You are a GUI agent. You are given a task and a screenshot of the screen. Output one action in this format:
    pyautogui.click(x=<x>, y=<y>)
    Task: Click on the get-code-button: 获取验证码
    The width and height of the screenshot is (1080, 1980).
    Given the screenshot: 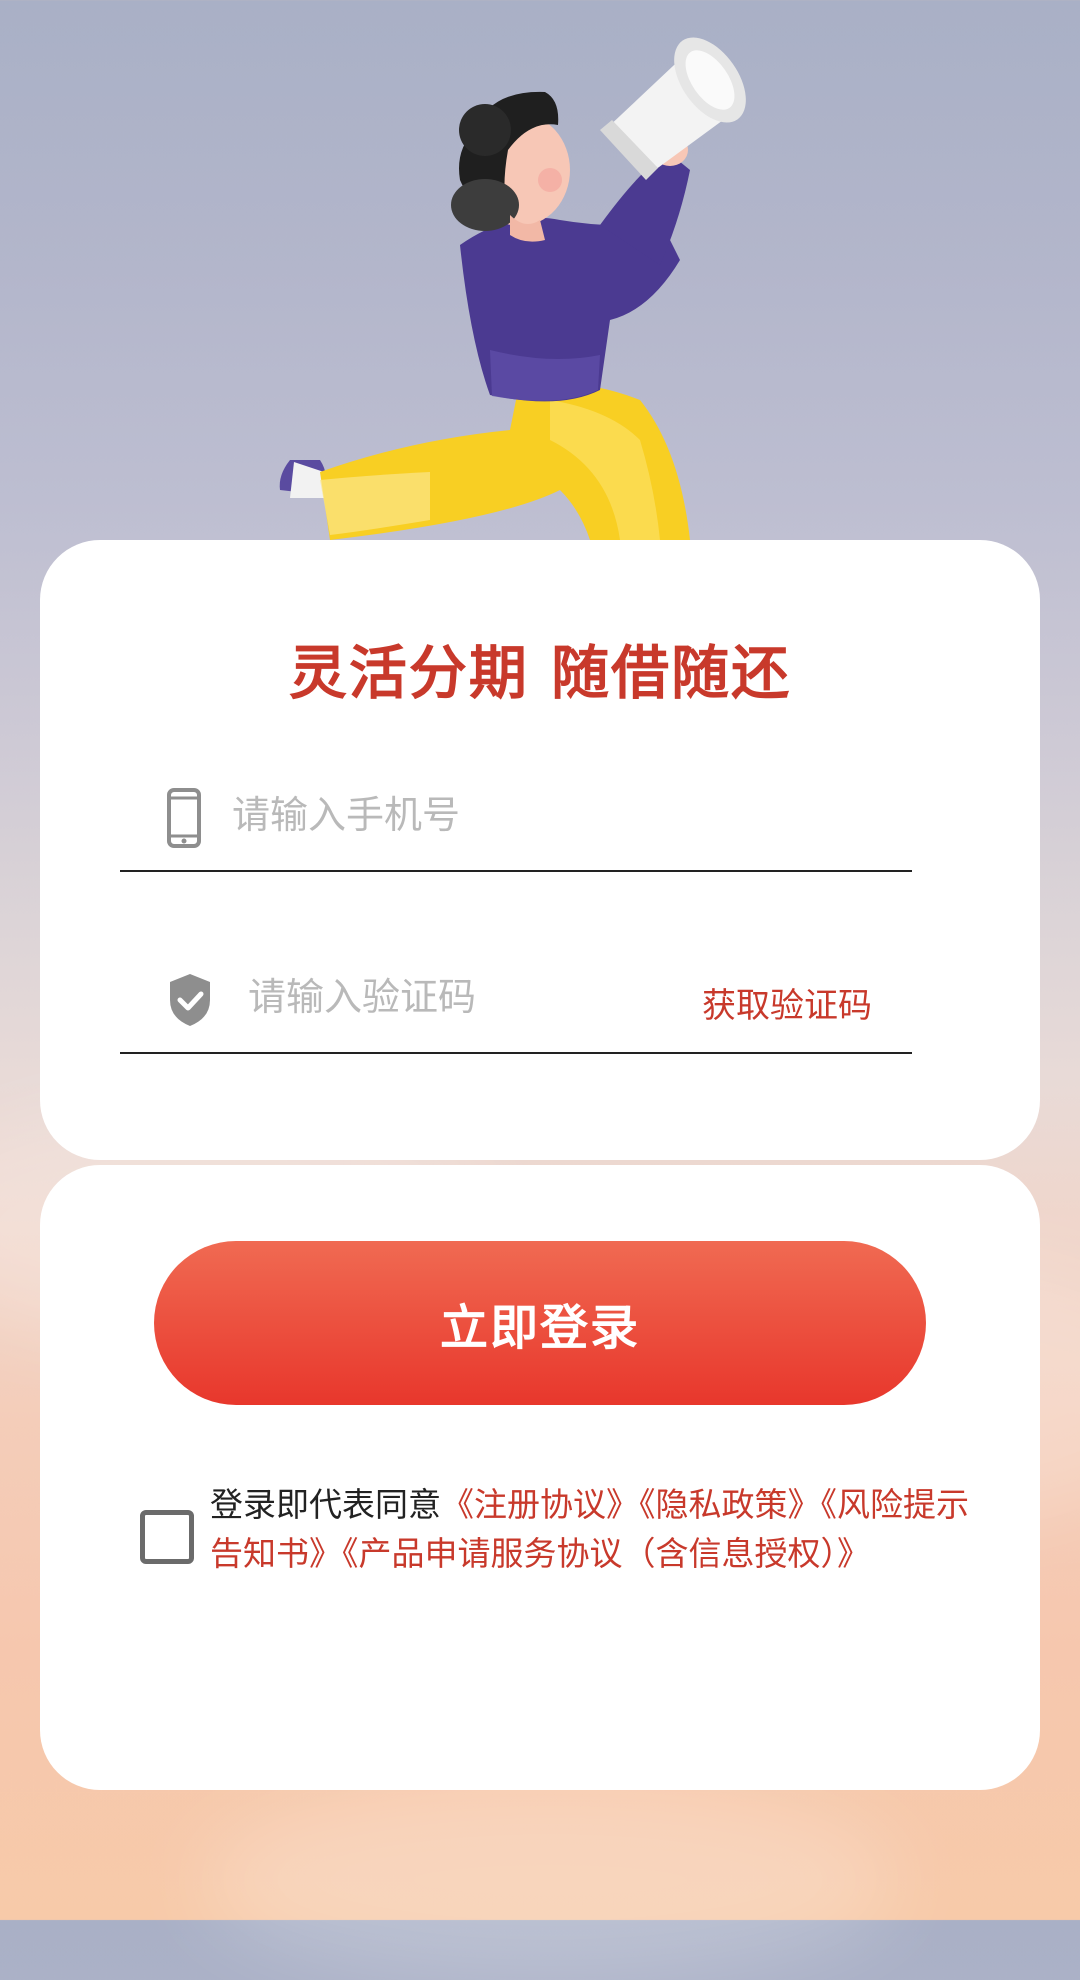 What is the action you would take?
    pyautogui.click(x=787, y=1002)
    